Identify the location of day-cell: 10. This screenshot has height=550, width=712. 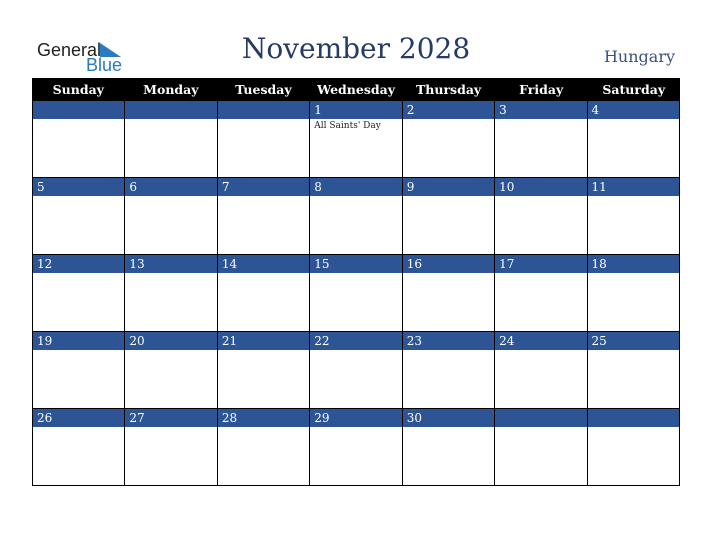
(540, 216).